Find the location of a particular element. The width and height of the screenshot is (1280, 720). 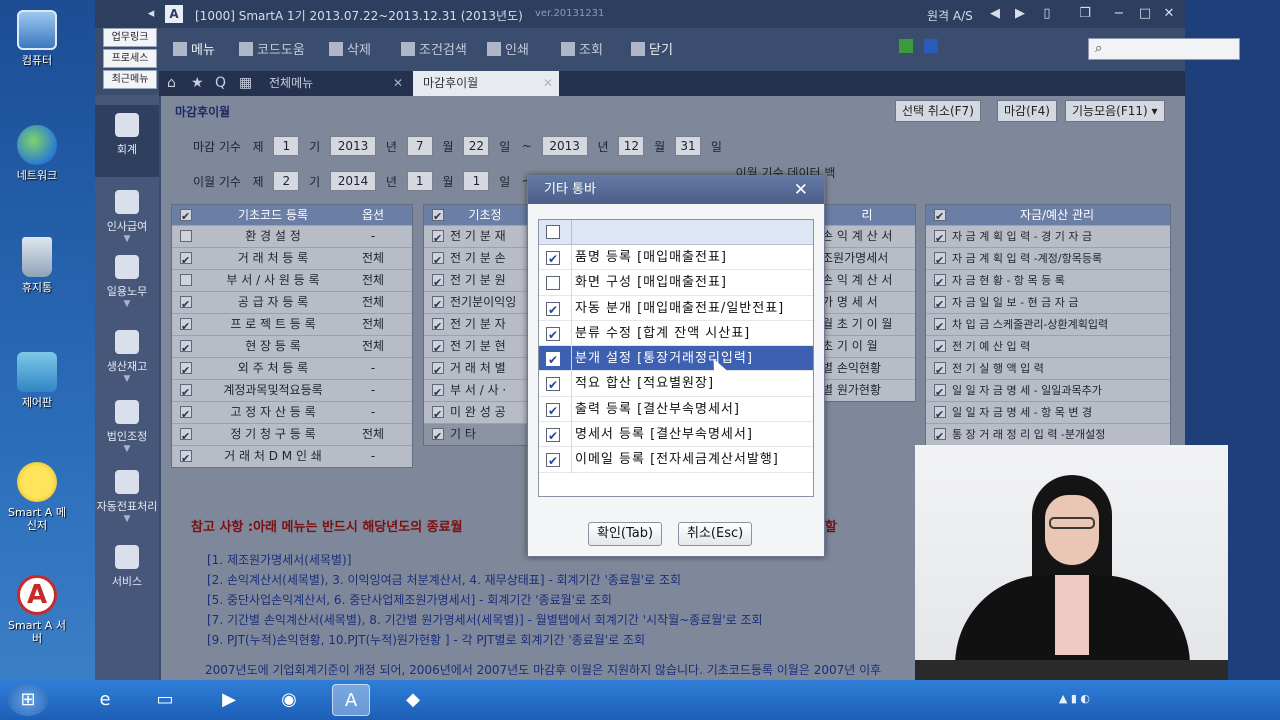

app-taskbar-icon: ◆ is located at coordinates (413, 700).